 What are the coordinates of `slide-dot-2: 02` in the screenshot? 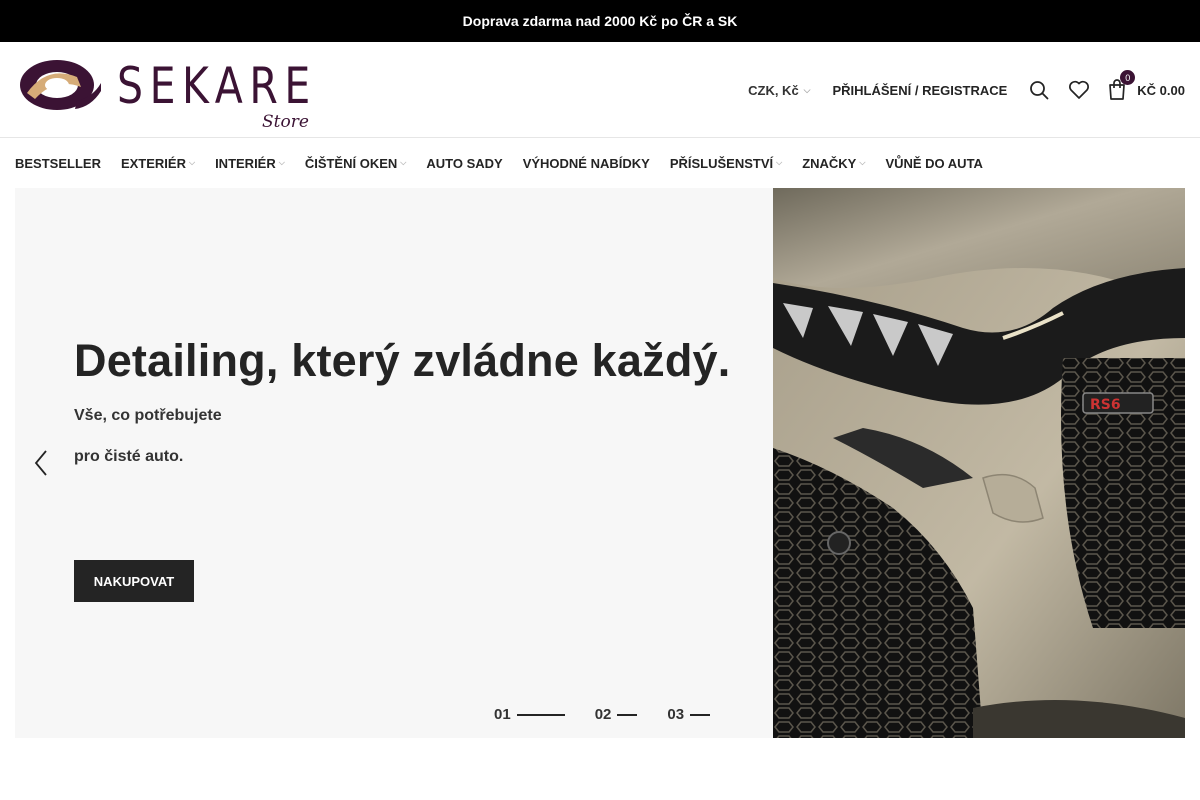 It's located at (616, 714).